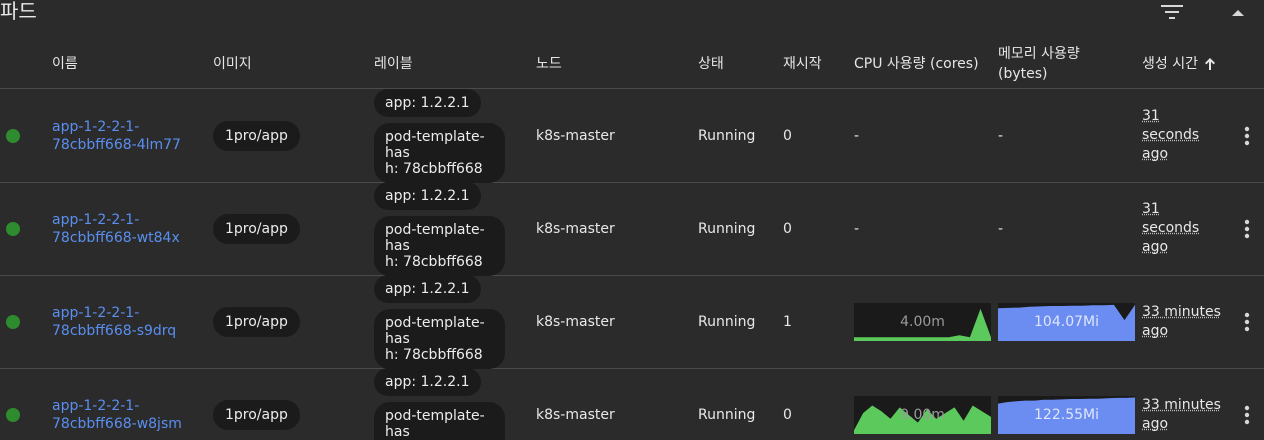  What do you see at coordinates (1210, 64) in the screenshot?
I see `arrow-up-icon` at bounding box center [1210, 64].